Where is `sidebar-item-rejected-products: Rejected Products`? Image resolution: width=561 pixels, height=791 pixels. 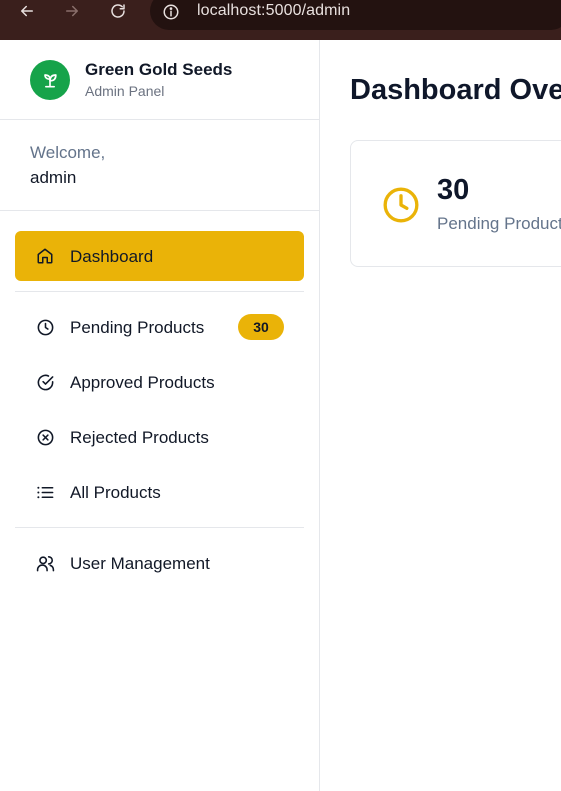
sidebar-item-rejected-products: Rejected Products is located at coordinates (159, 437).